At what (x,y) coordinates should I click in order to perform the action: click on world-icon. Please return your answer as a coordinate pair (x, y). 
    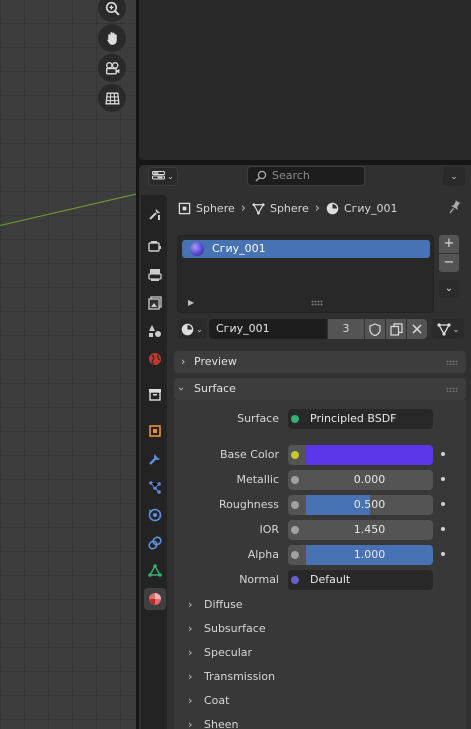
    Looking at the image, I should click on (155, 359).